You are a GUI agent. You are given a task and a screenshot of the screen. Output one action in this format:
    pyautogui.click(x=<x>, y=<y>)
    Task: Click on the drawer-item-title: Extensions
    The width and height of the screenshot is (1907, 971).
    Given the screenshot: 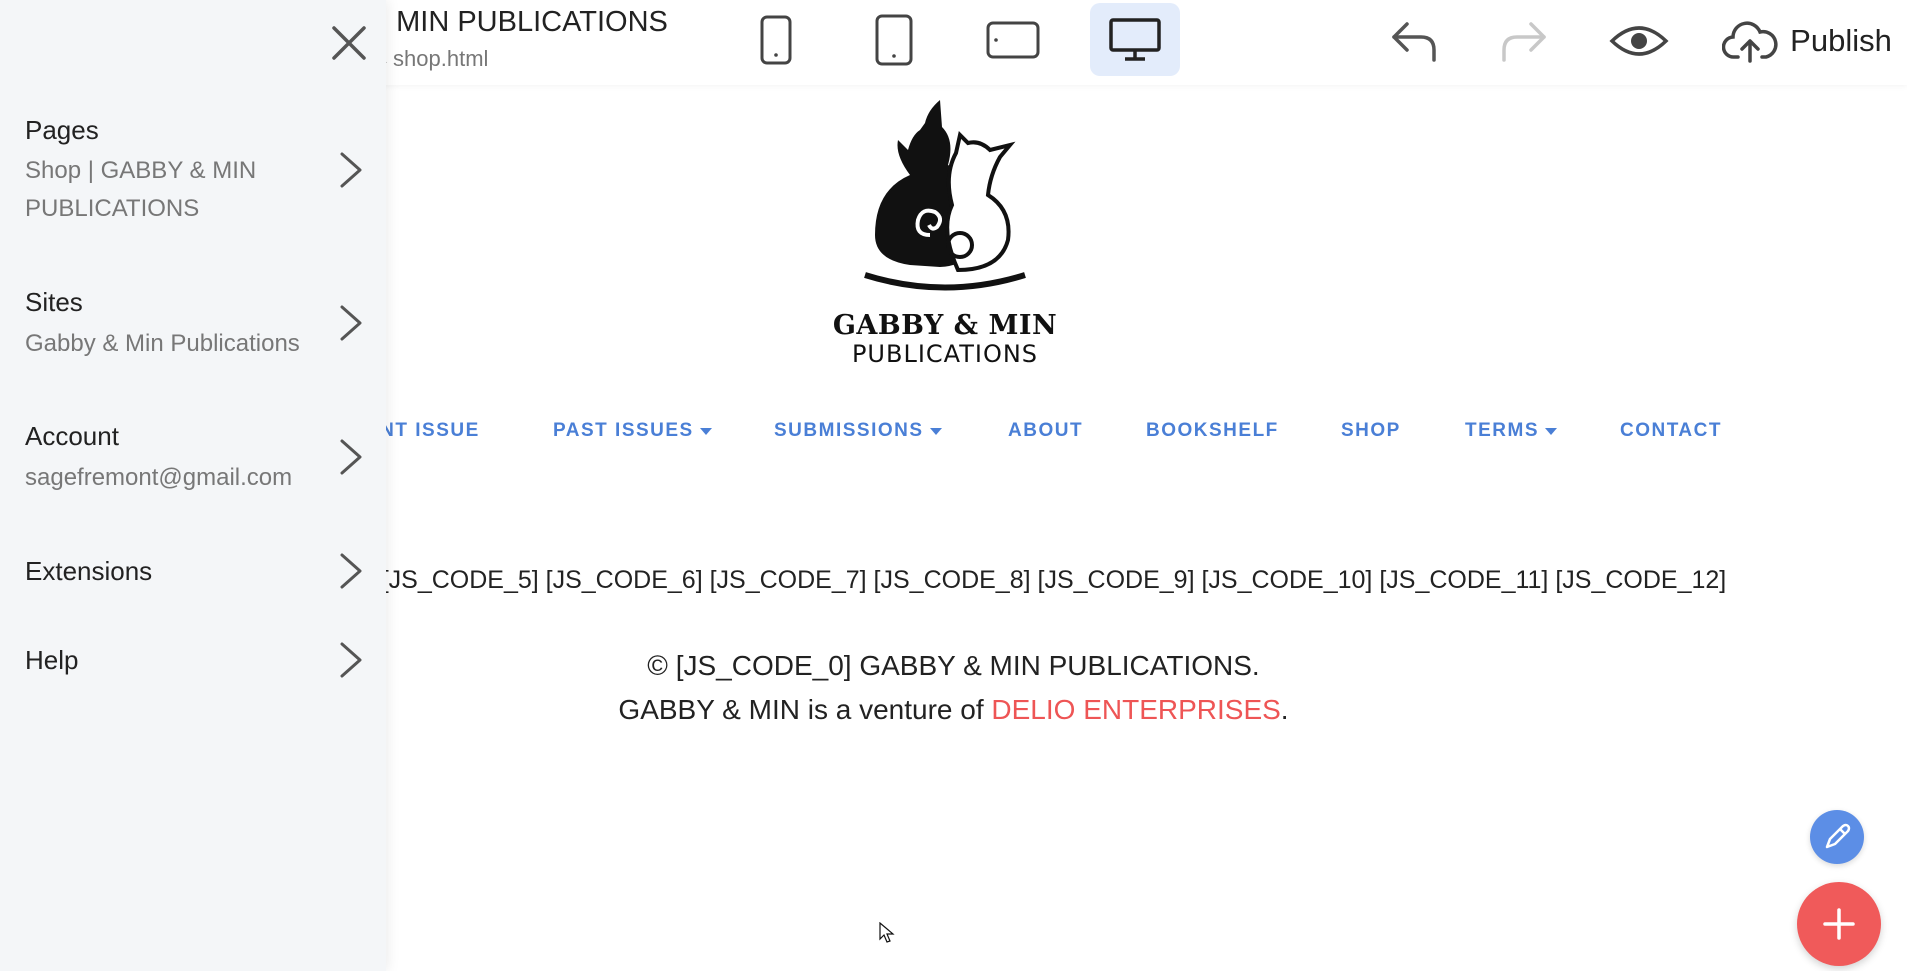 What is the action you would take?
    pyautogui.click(x=89, y=571)
    